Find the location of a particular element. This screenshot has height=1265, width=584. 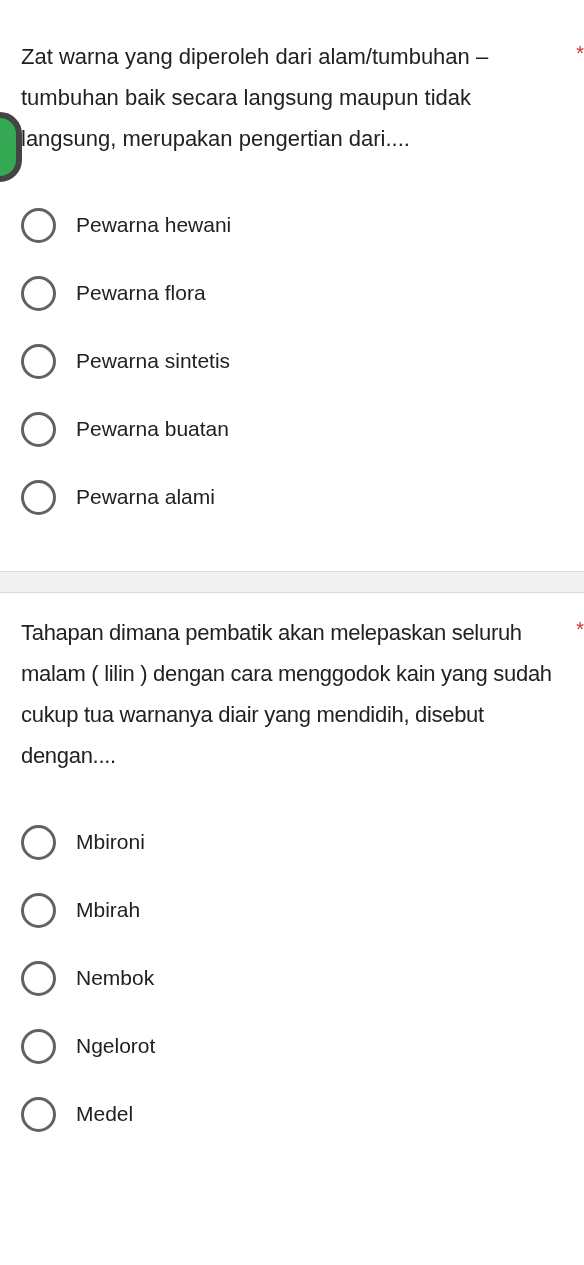

option-label: Medel is located at coordinates (105, 1114).